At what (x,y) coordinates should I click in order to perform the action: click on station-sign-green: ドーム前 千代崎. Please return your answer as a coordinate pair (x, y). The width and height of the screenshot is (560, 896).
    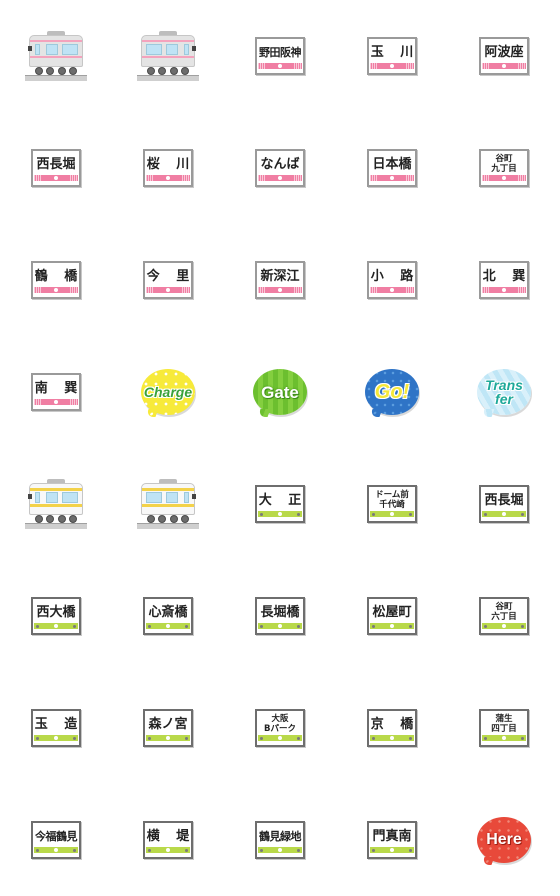
    Looking at the image, I should click on (392, 504).